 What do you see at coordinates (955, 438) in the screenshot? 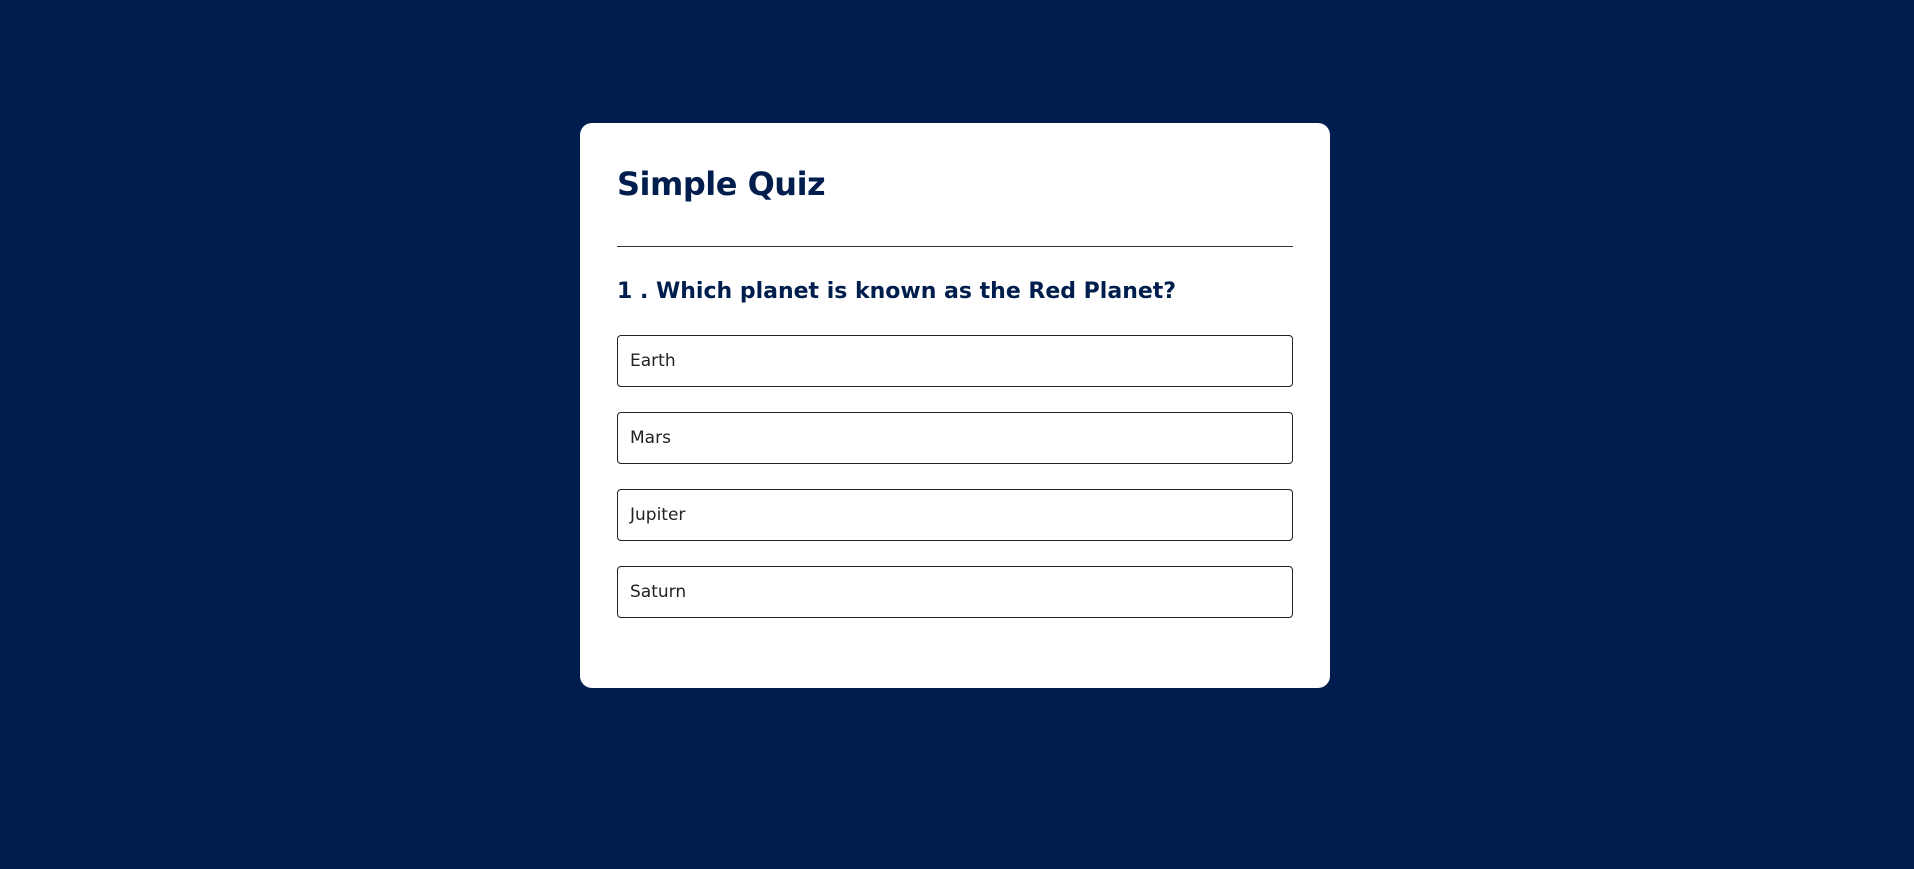
I see `answer-button-mars: Mars` at bounding box center [955, 438].